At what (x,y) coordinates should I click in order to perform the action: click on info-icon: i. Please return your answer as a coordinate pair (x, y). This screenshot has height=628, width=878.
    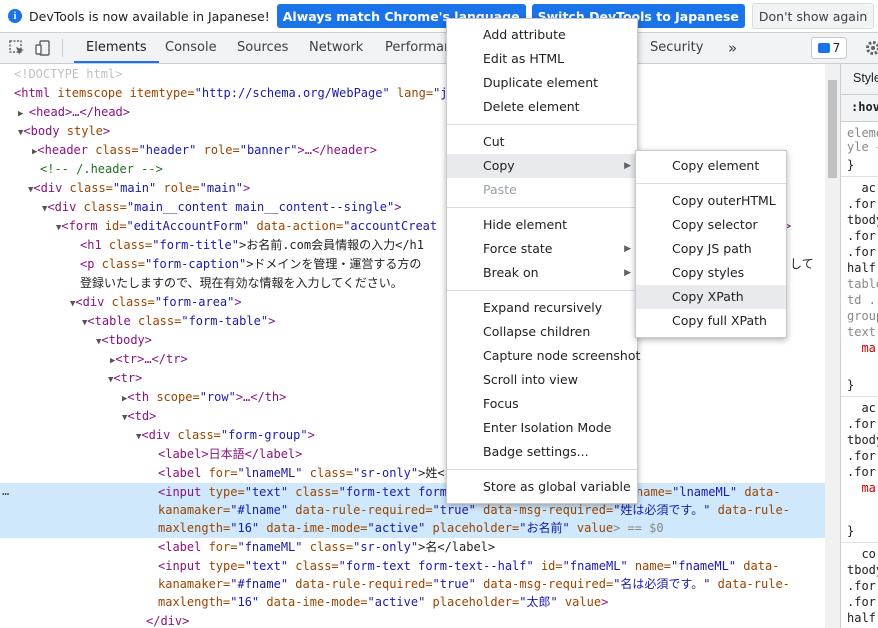
    Looking at the image, I should click on (15, 16).